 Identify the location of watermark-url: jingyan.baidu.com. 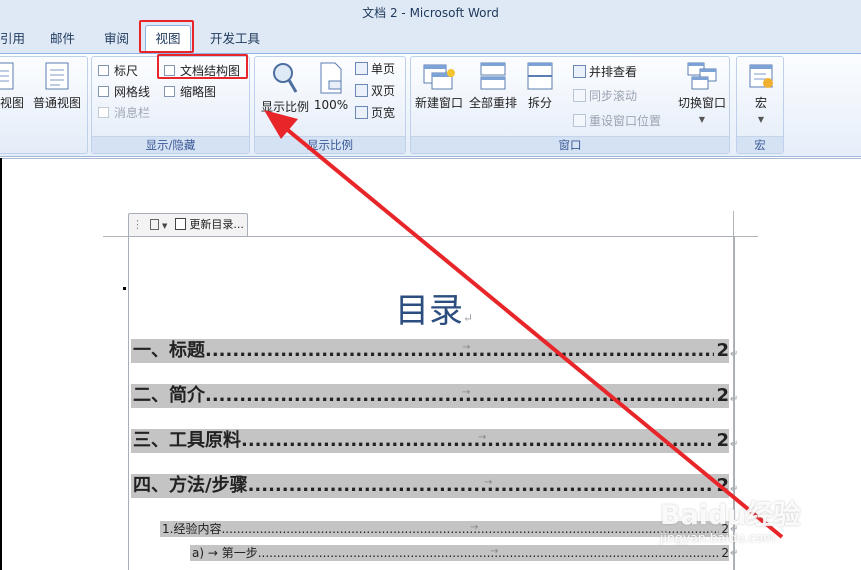
(718, 537).